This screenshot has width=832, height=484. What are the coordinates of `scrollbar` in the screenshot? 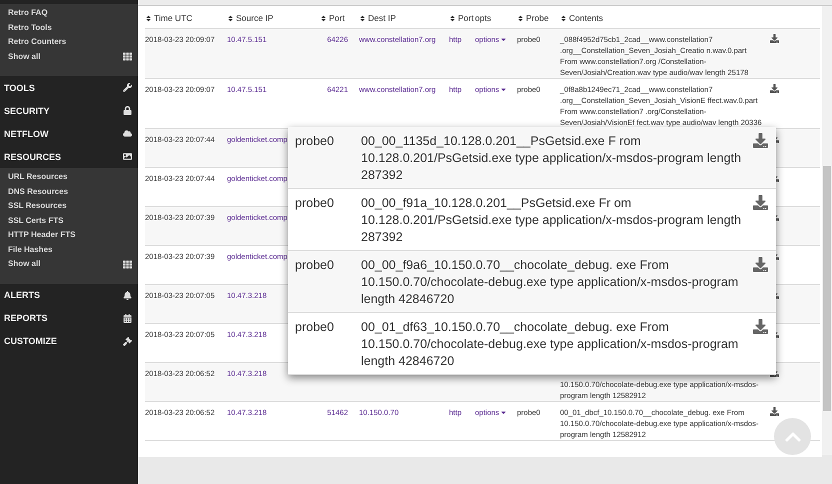 It's located at (827, 230).